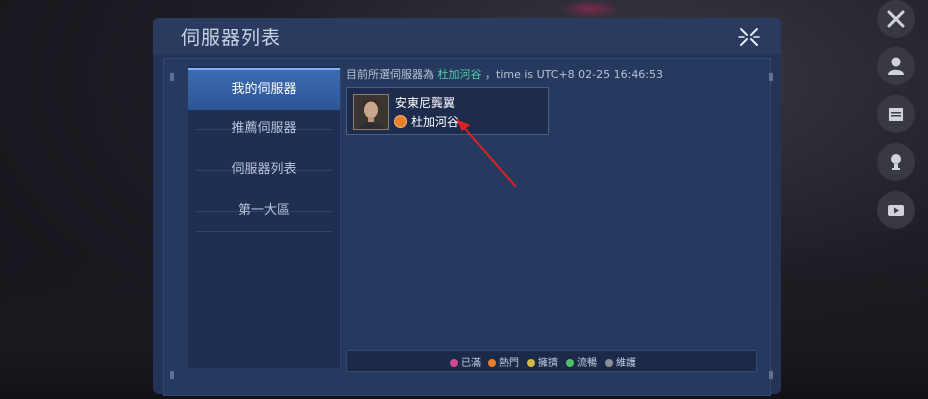  What do you see at coordinates (264, 89) in the screenshot?
I see `menu-item-my-servers: 我的伺服器` at bounding box center [264, 89].